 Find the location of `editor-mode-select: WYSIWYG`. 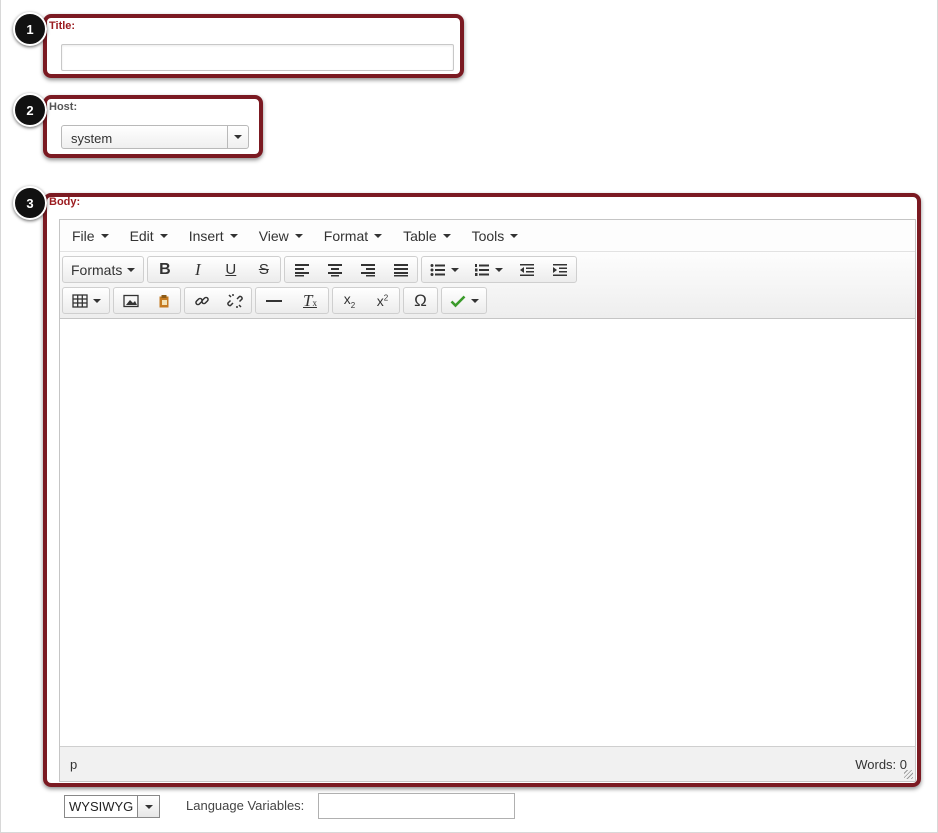

editor-mode-select: WYSIWYG is located at coordinates (112, 806).